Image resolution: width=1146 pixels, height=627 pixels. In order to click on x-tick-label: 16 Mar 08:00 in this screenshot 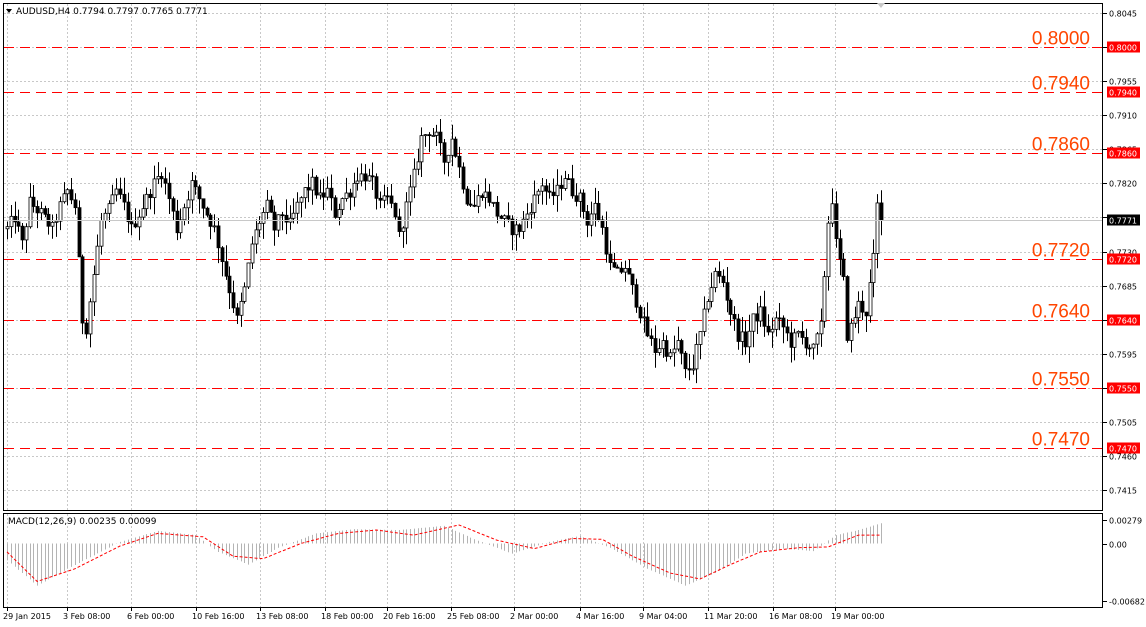, I will do `click(795, 616)`.